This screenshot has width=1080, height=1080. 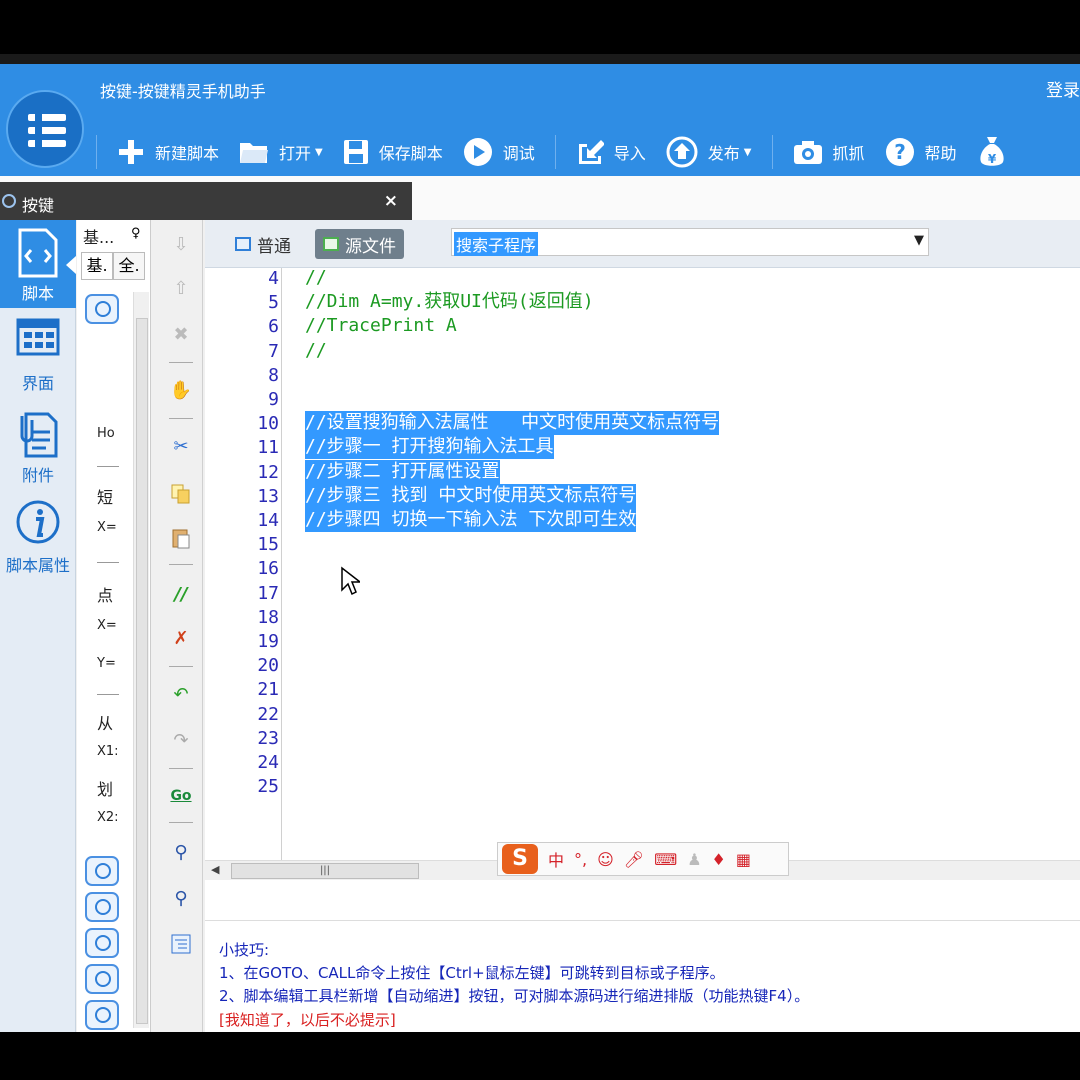 I want to click on close-icon: ×, so click(x=391, y=201).